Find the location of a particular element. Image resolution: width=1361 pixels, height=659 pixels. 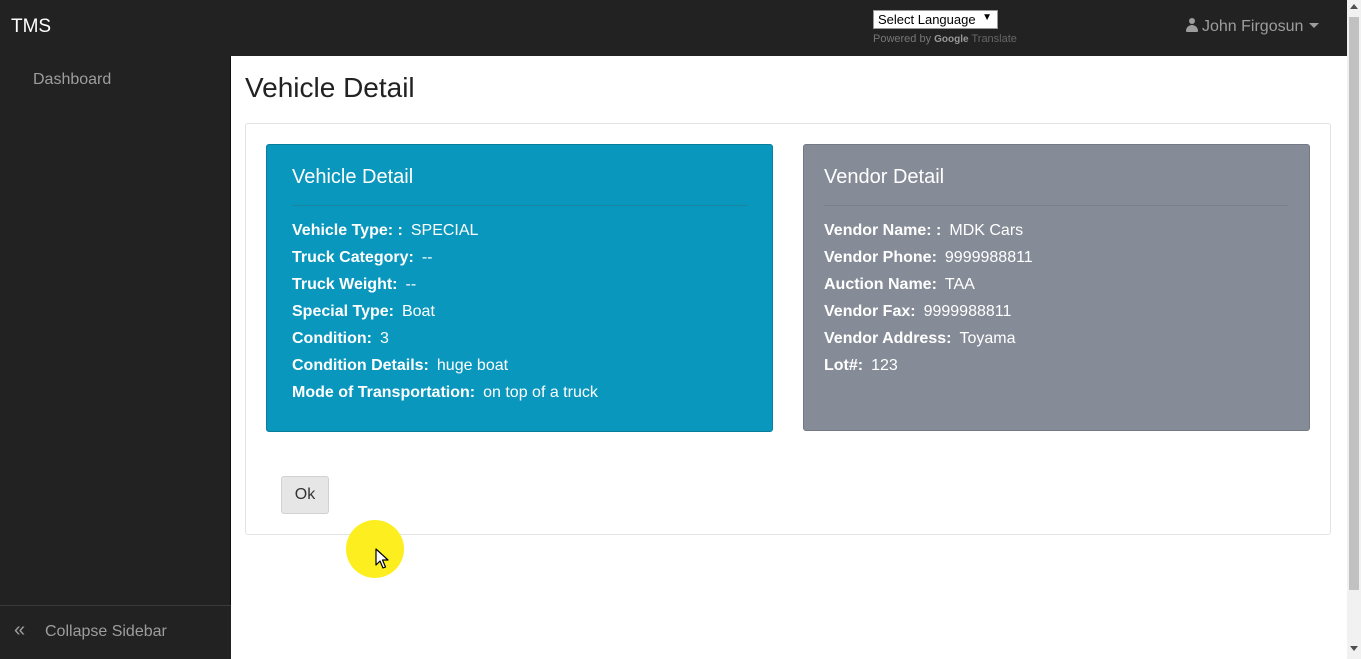

field-row: Vendor Address: Toyama is located at coordinates (928, 342).